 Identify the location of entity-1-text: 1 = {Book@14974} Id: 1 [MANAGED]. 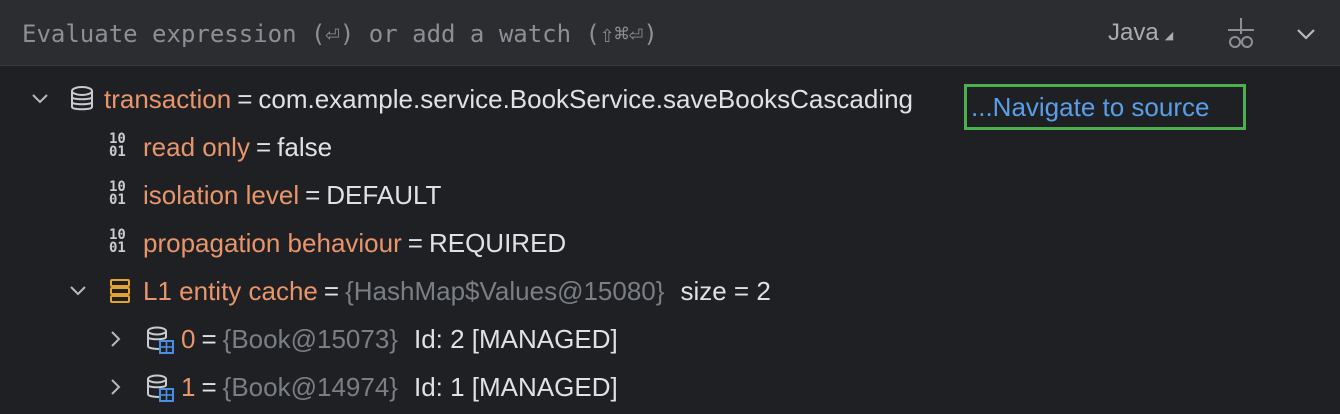
(399, 387).